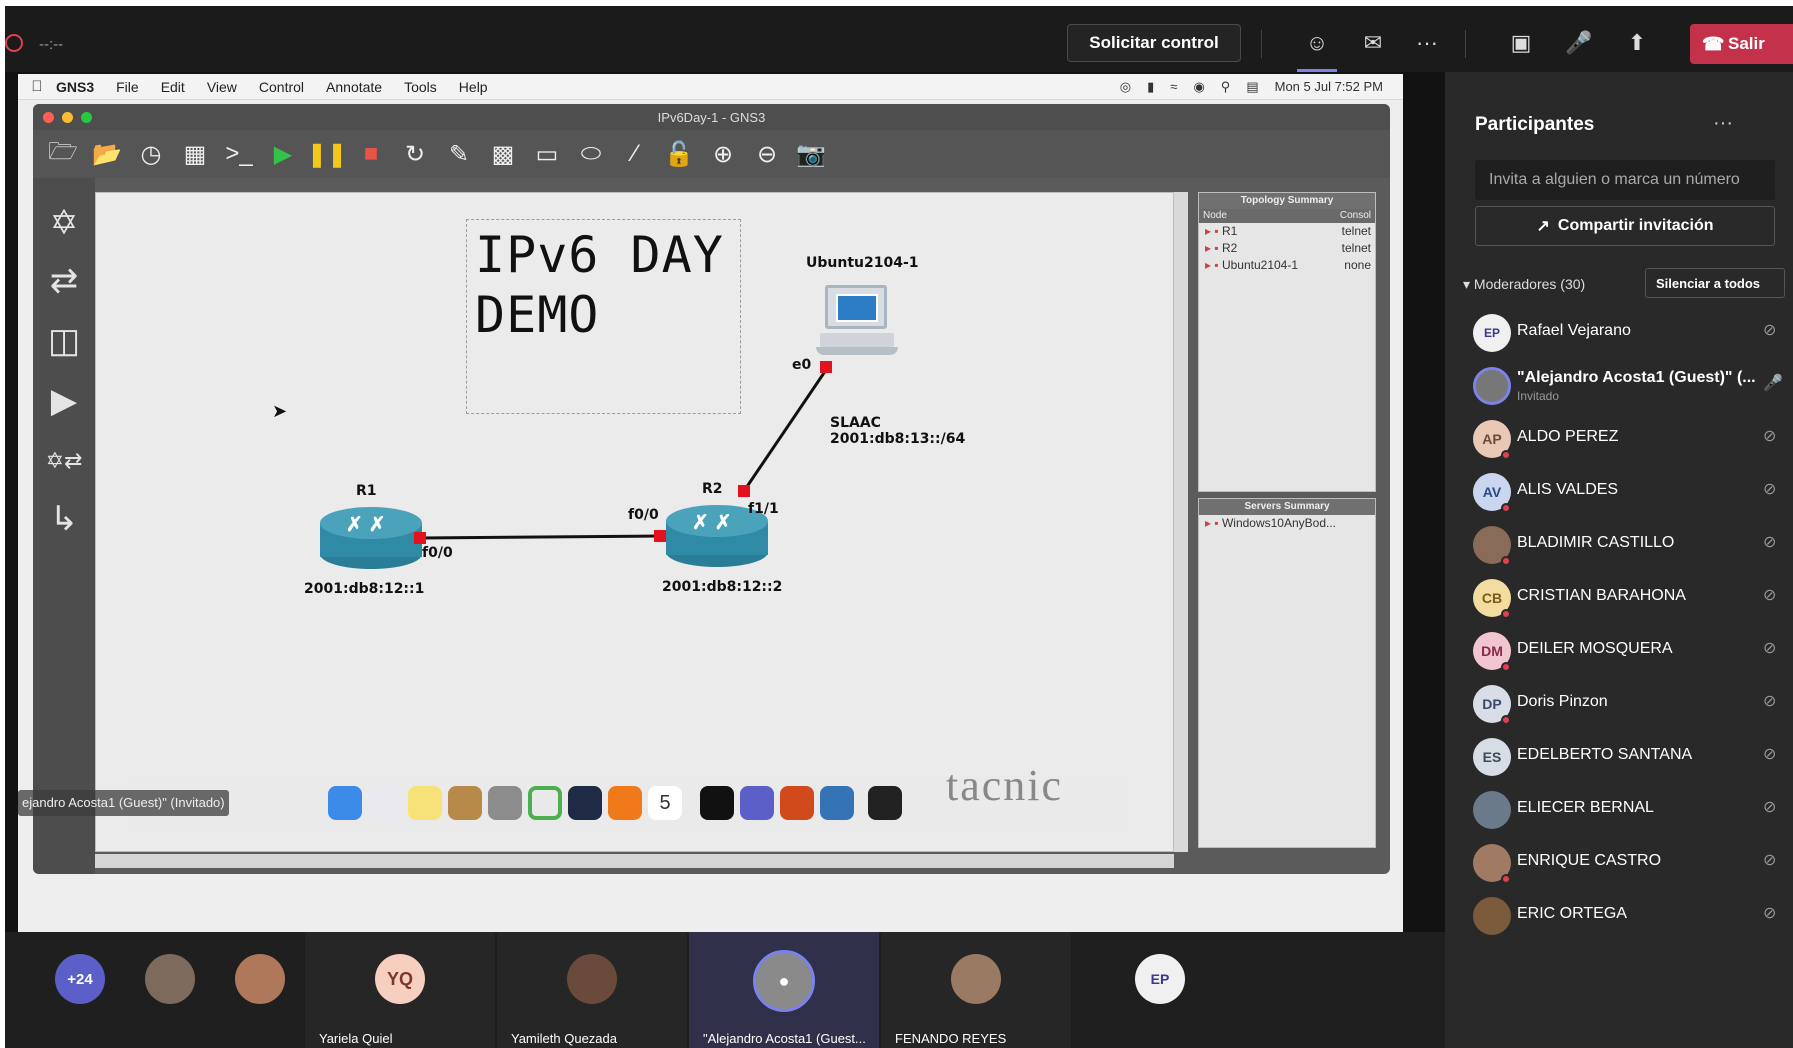 This screenshot has width=1793, height=1048. Describe the element at coordinates (1252, 87) in the screenshot. I see `control-center-icon: ▤` at that location.